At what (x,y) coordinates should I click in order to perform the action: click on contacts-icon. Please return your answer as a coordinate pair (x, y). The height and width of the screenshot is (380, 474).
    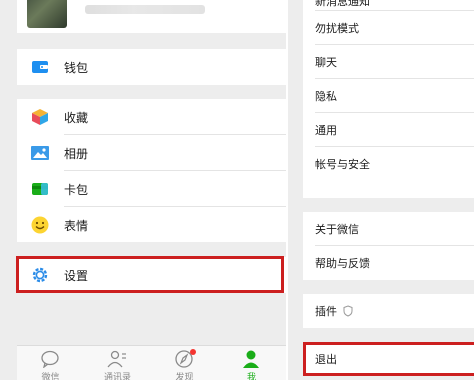
    Looking at the image, I should click on (117, 359).